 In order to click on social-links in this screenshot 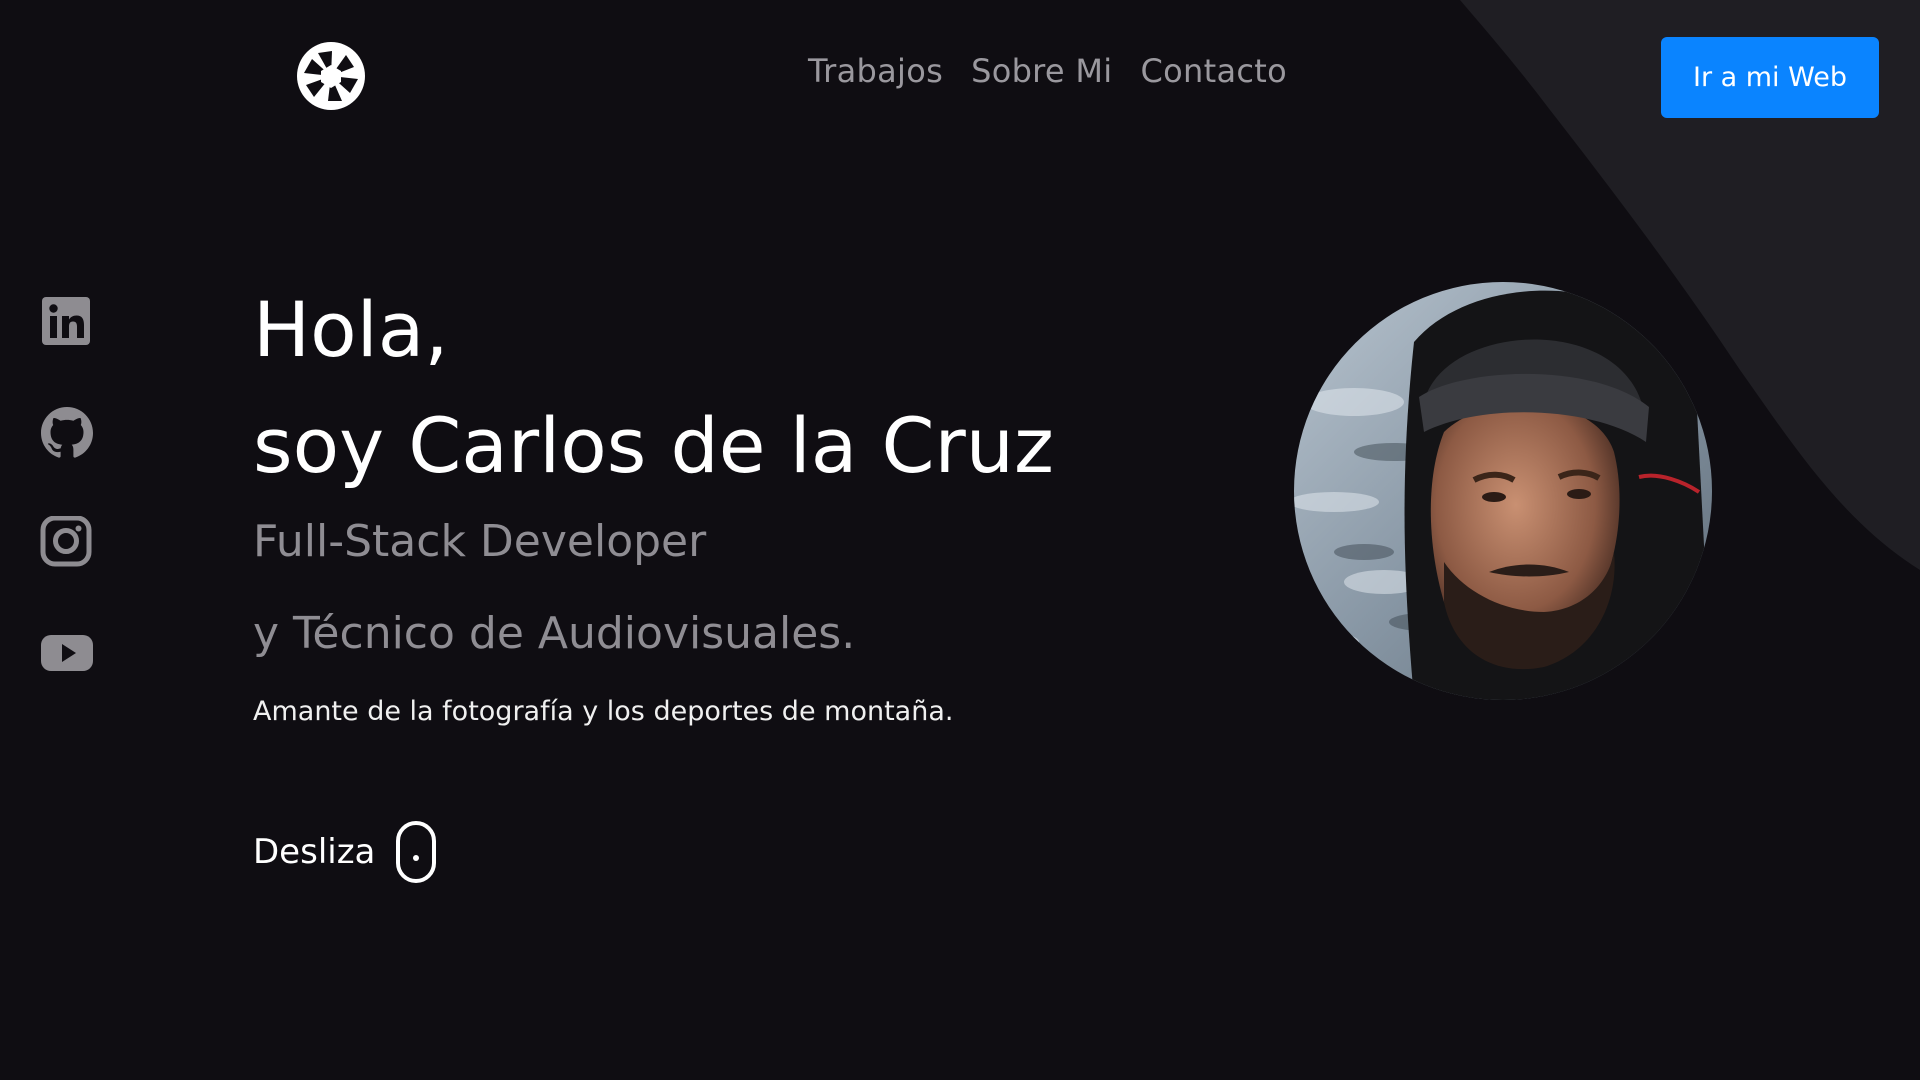, I will do `click(67, 487)`.